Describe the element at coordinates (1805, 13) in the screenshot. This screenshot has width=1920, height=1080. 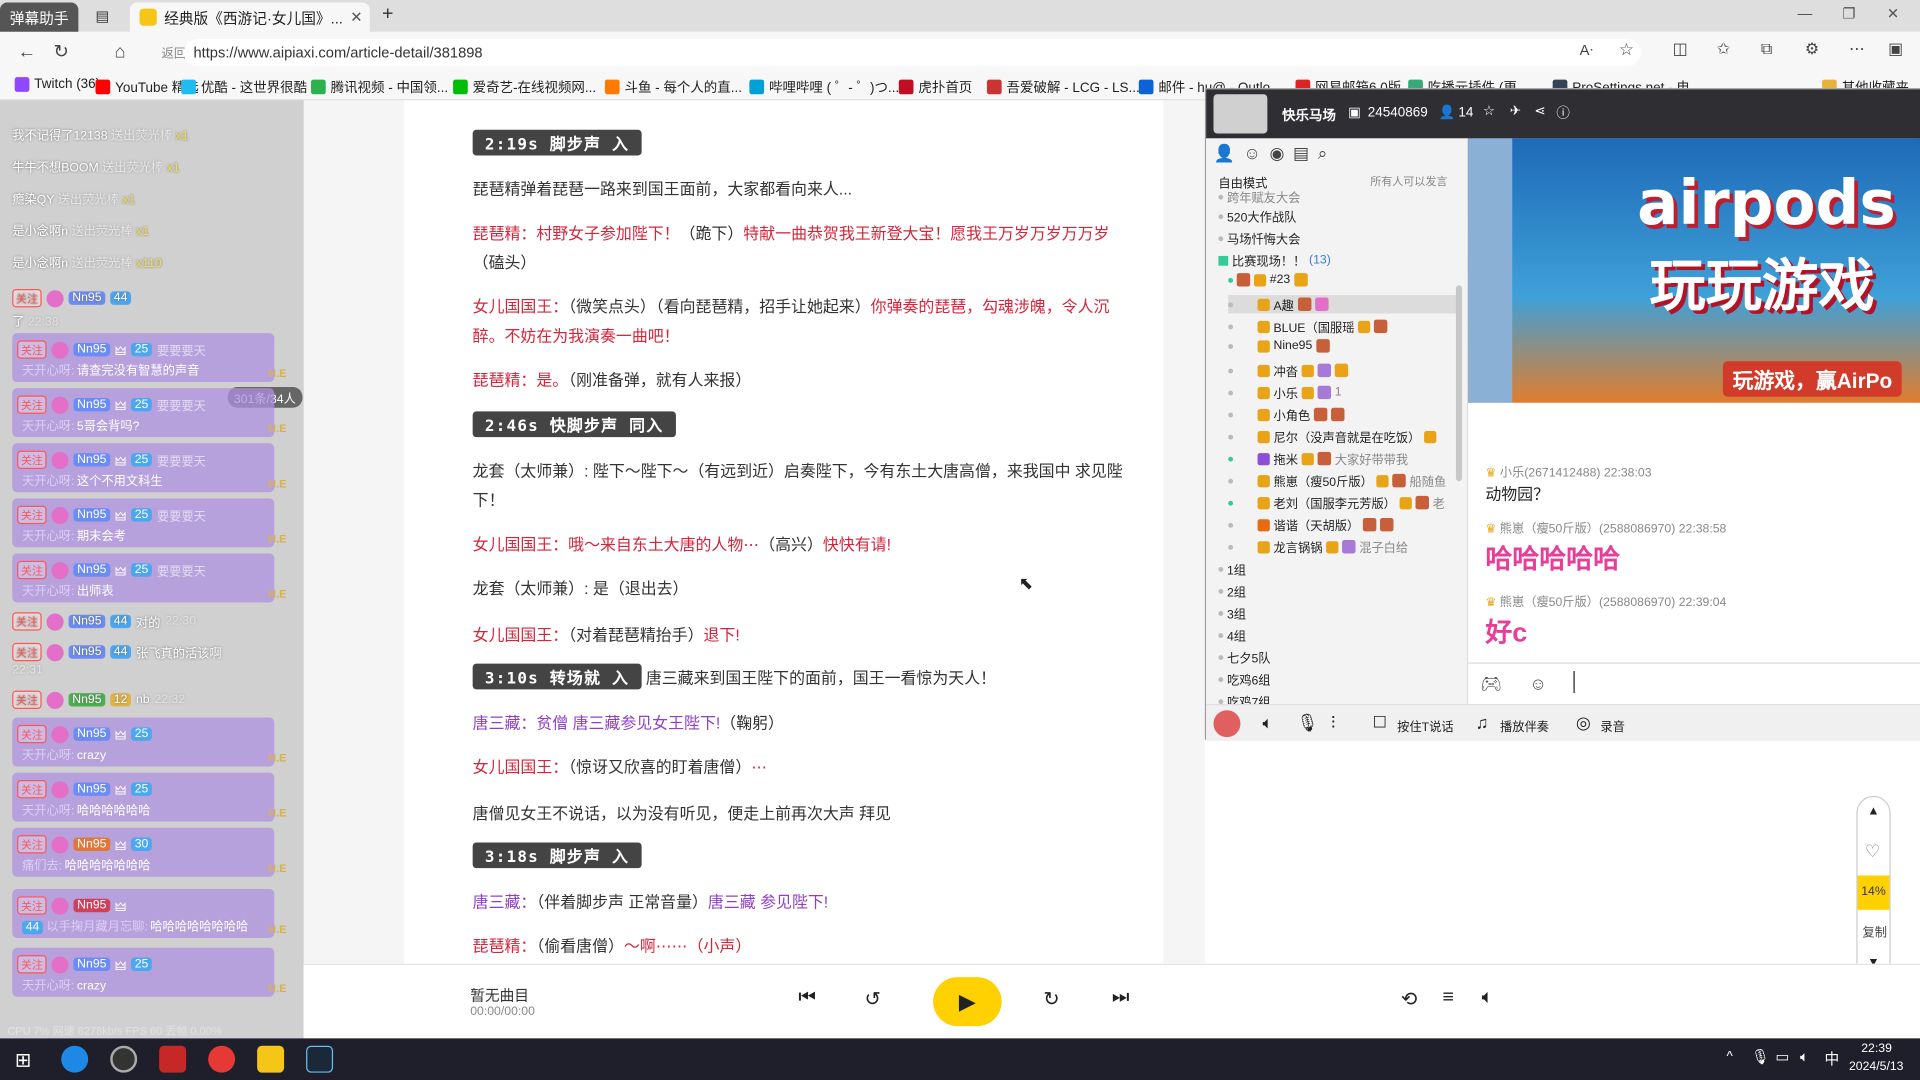
I see `minimize-icon: —` at that location.